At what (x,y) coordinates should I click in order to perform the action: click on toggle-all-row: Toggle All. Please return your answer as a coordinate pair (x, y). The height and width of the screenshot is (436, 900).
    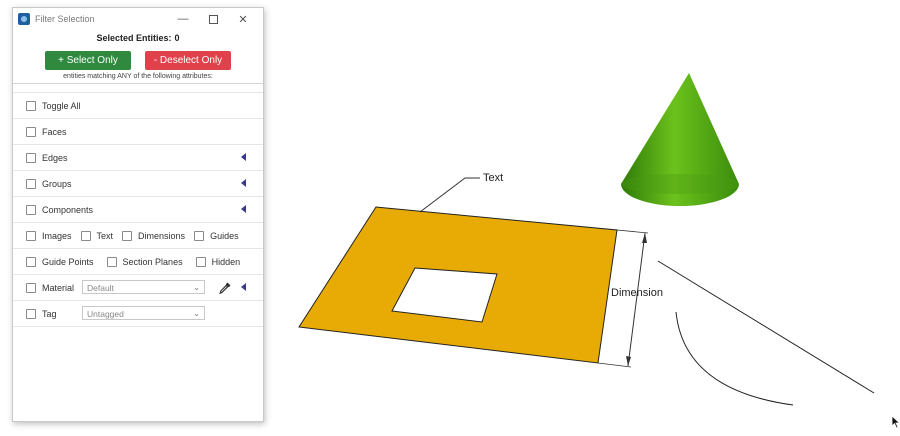
    Looking at the image, I should click on (138, 105).